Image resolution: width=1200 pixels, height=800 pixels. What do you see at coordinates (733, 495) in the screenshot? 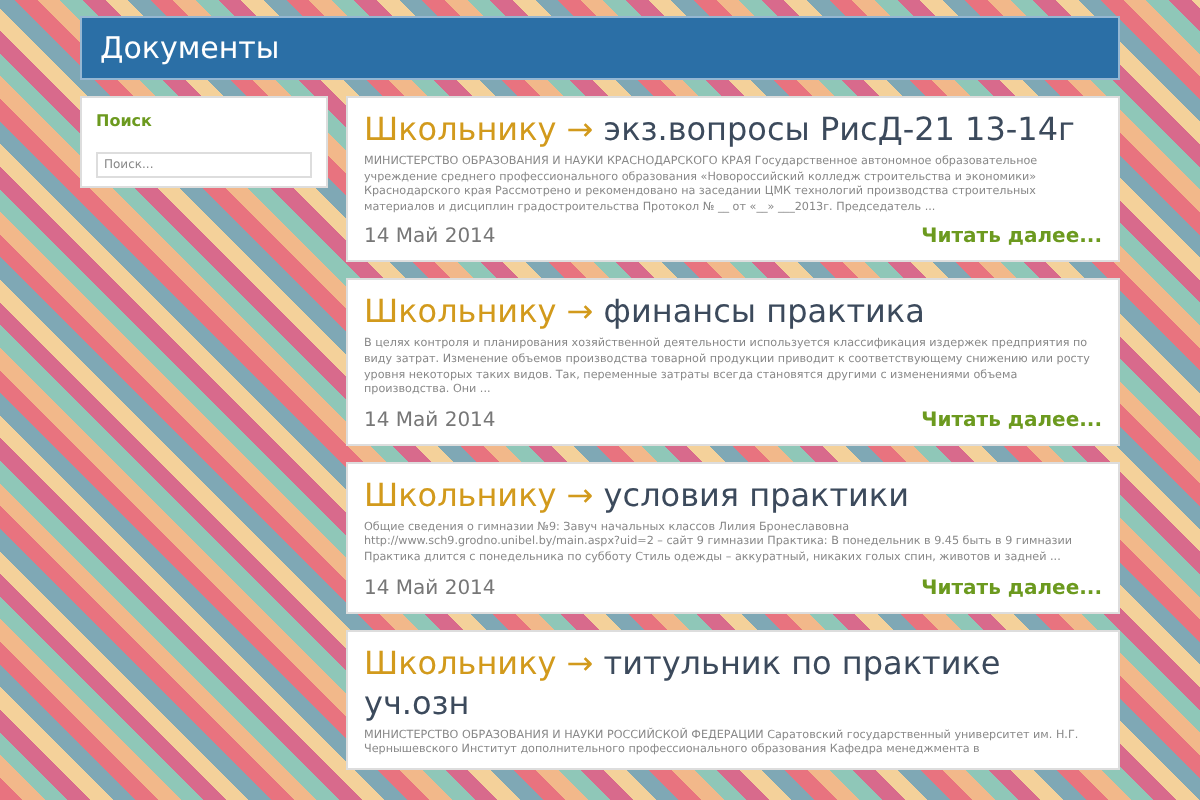
I see `post-heading: Школьнику → условия практики` at bounding box center [733, 495].